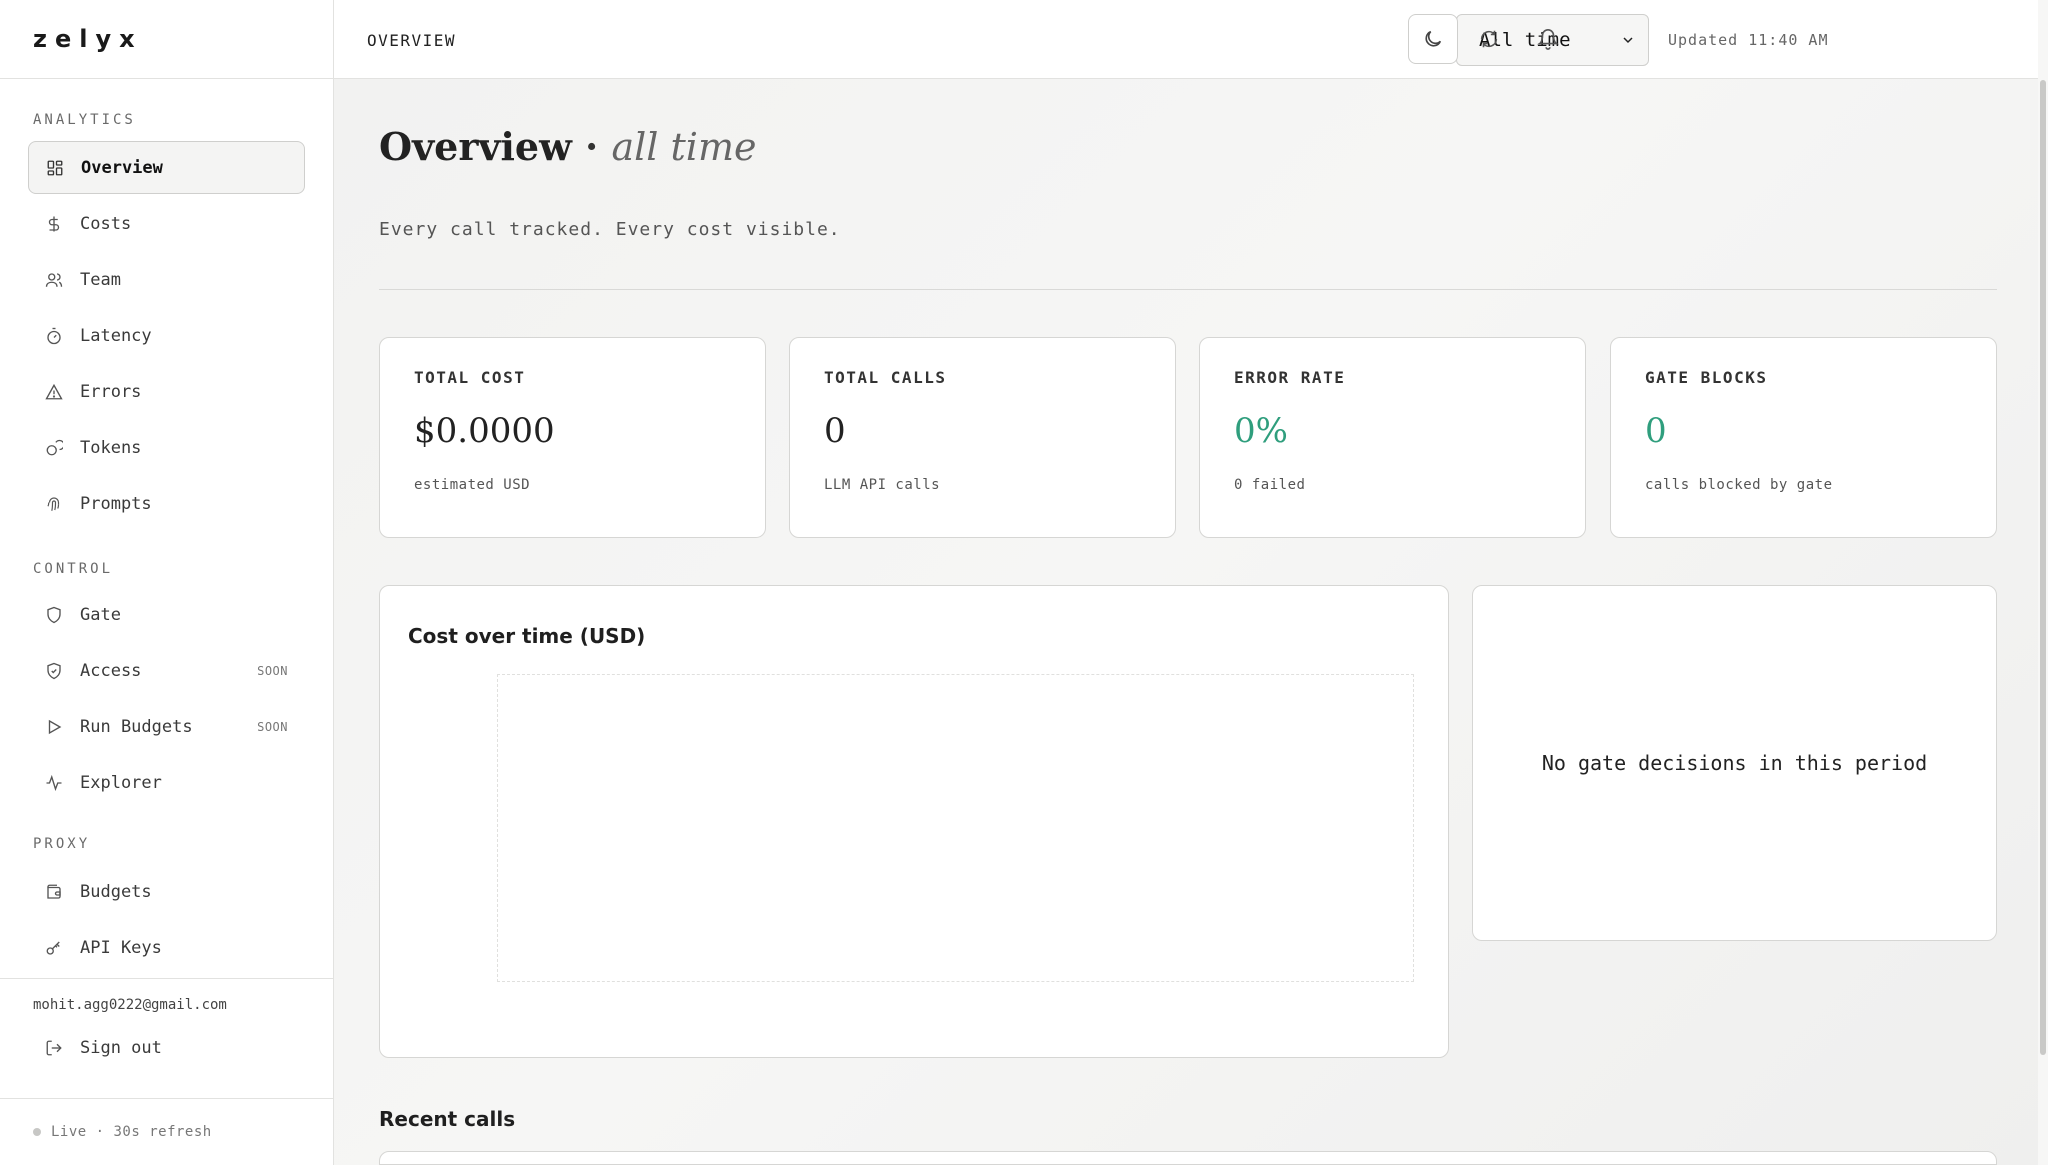 The image size is (2048, 1165). Describe the element at coordinates (166, 335) in the screenshot. I see `sidebar-item-latency: Latency` at that location.